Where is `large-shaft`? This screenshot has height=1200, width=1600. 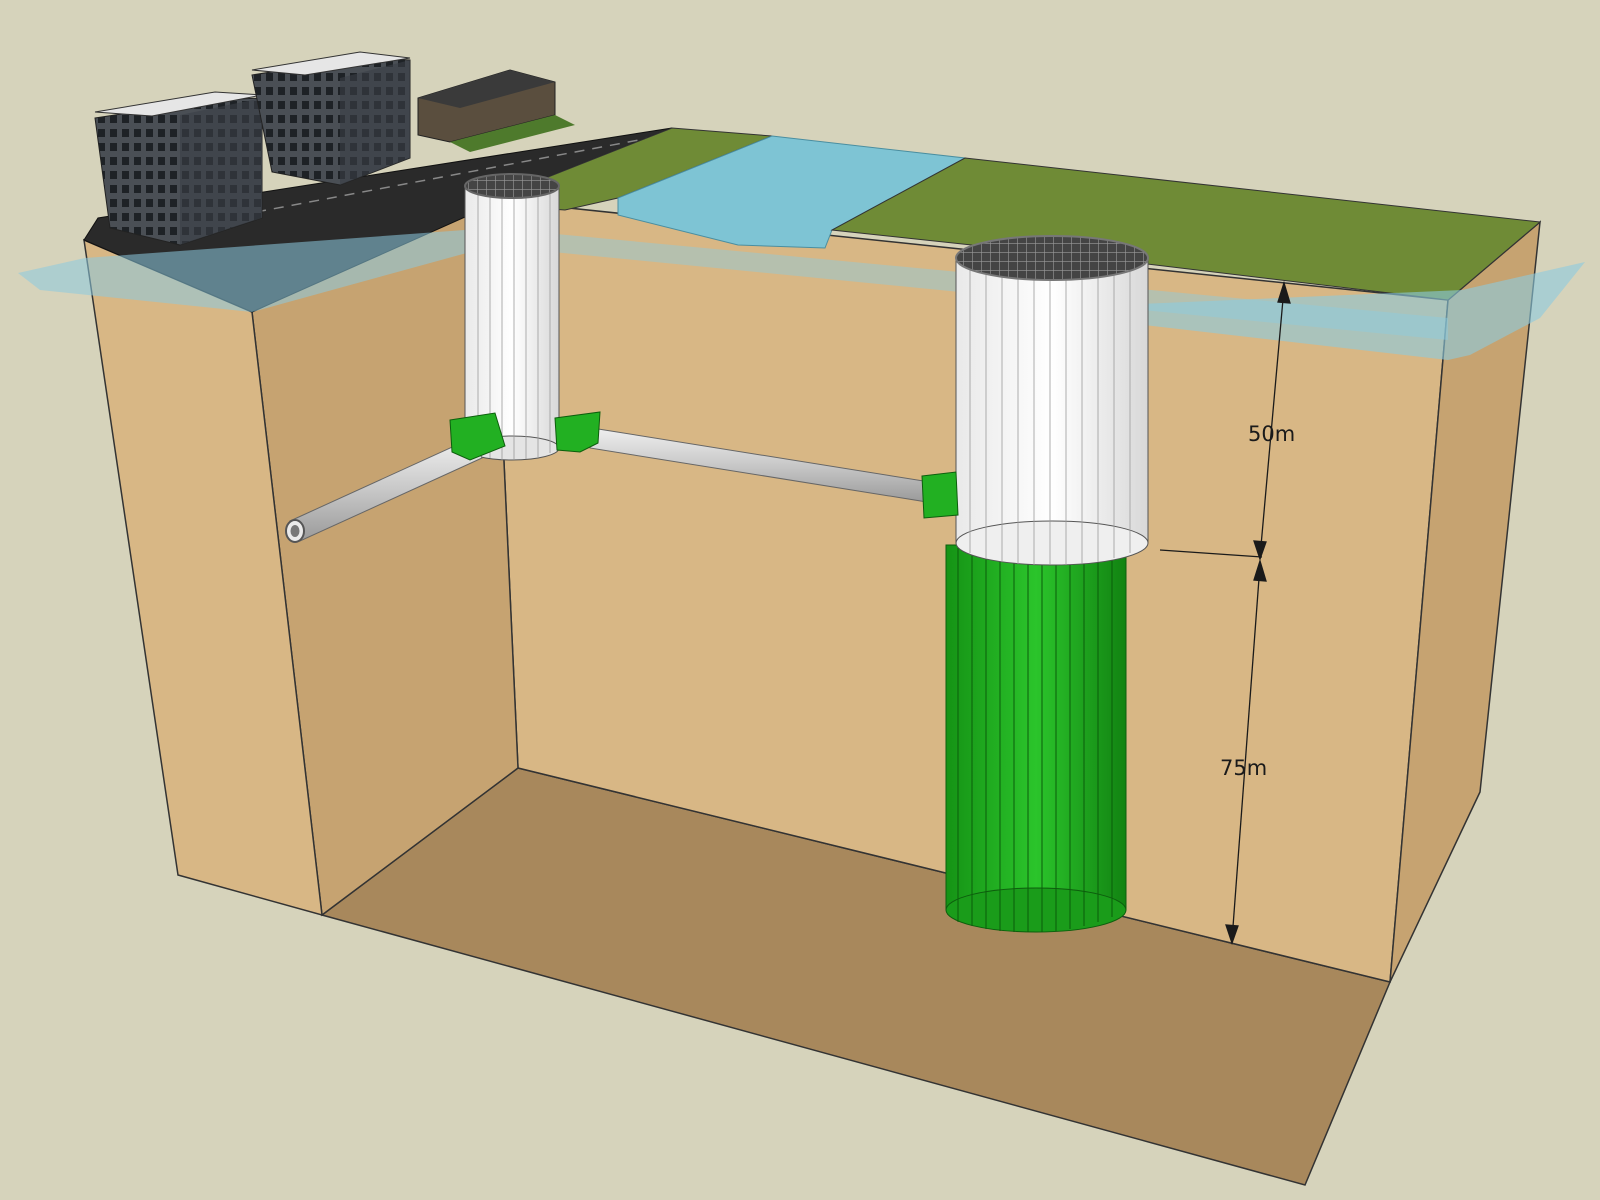 large-shaft is located at coordinates (1047, 584).